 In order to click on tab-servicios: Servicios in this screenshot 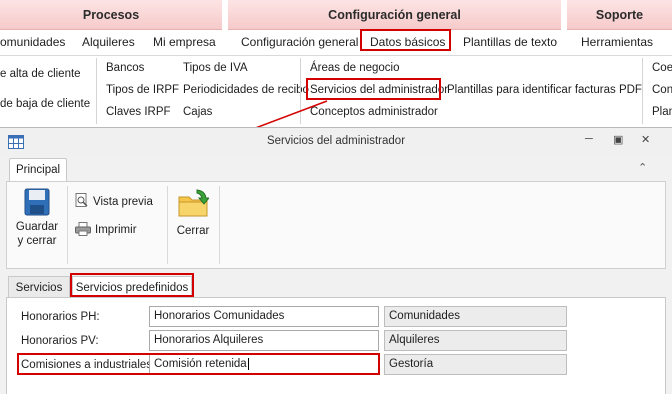, I will do `click(39, 287)`.